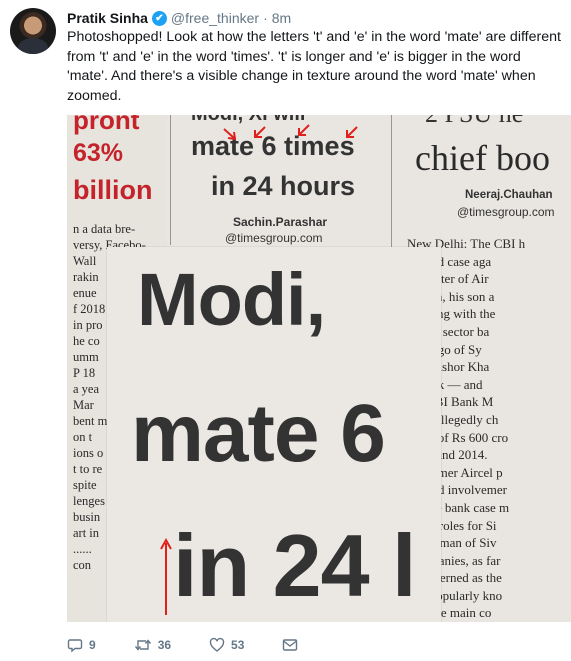 The image size is (571, 661). I want to click on avatar-shirt, so click(33, 46).